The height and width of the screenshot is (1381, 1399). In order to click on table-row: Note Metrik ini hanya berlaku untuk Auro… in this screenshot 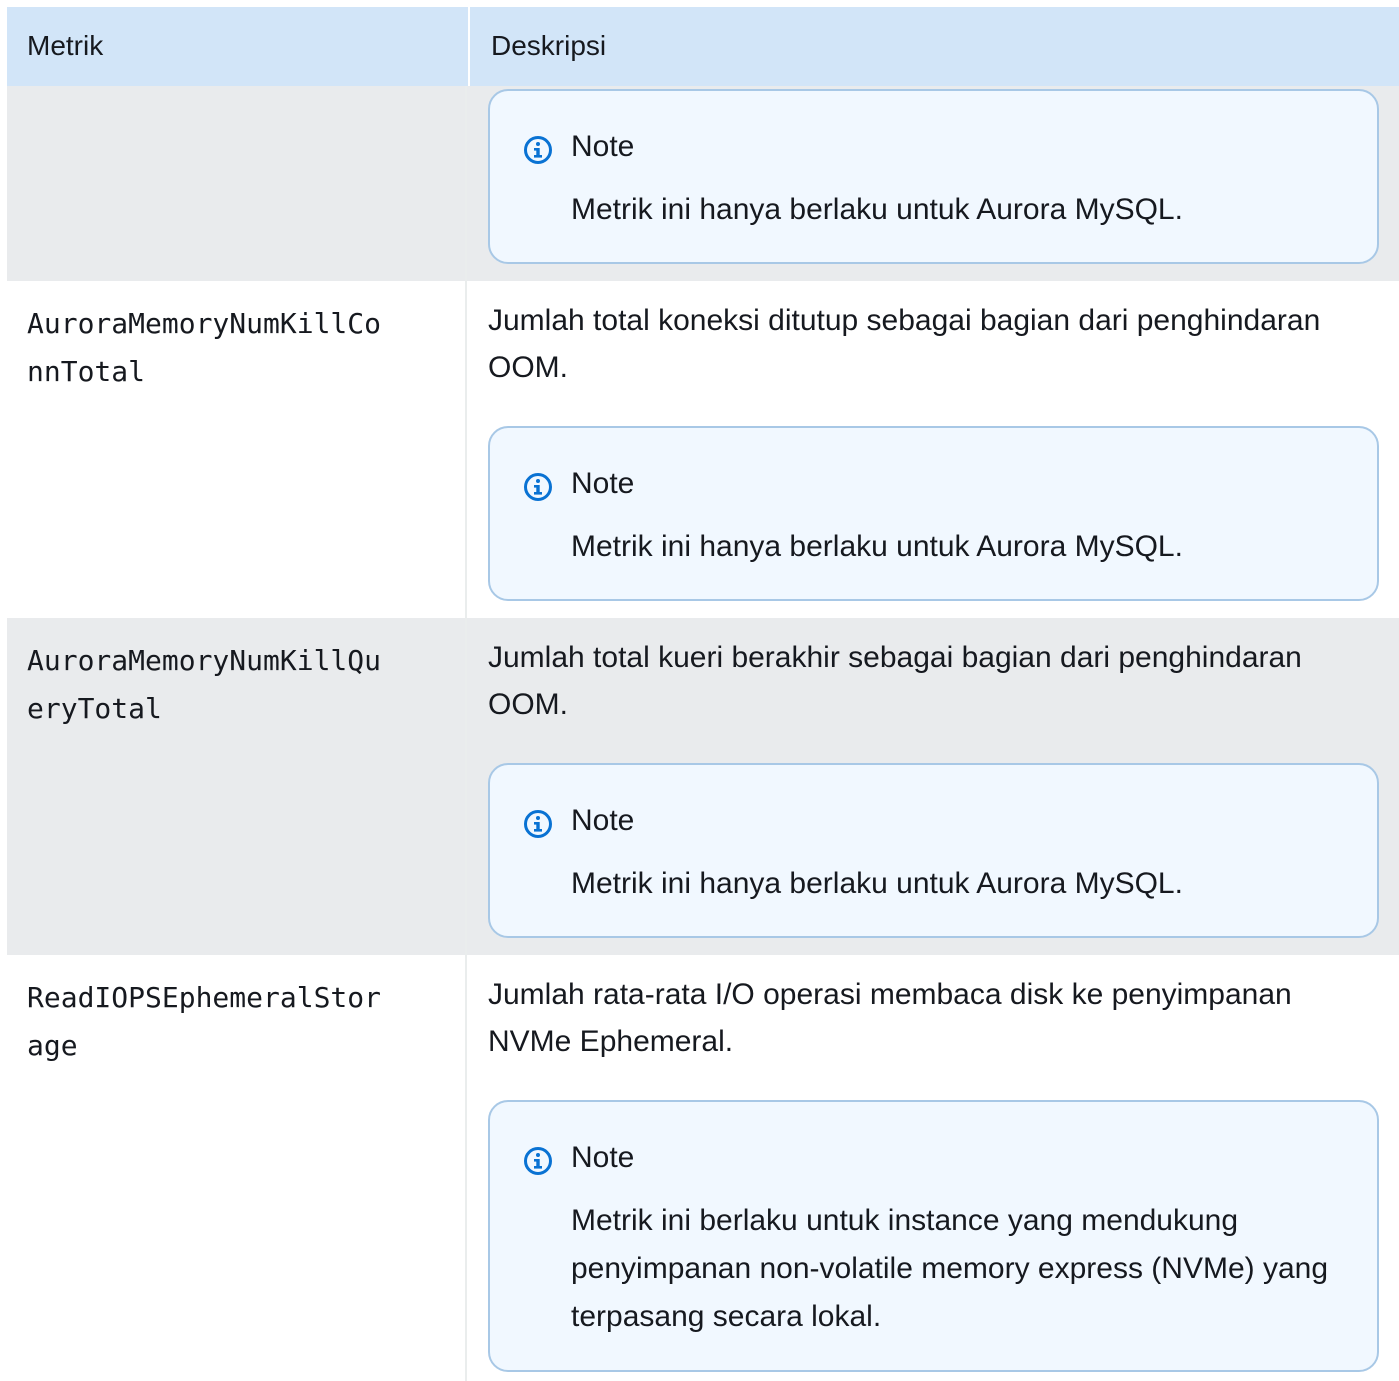, I will do `click(703, 183)`.